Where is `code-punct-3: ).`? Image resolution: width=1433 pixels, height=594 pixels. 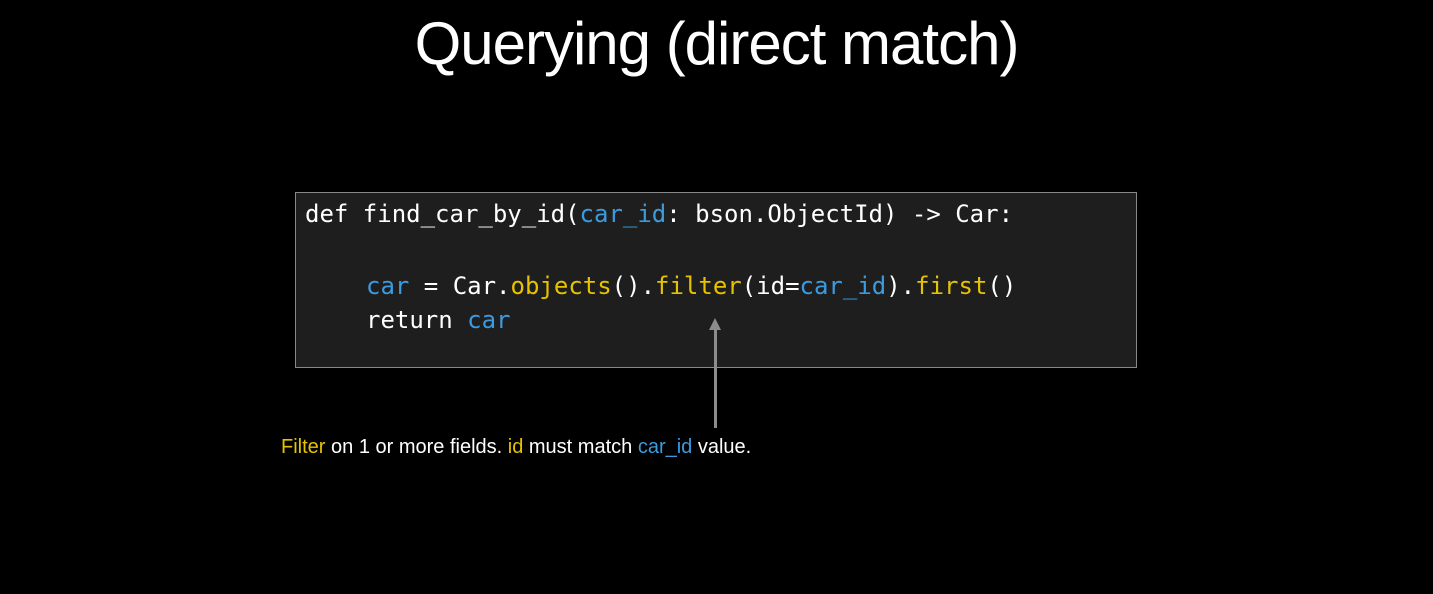 code-punct-3: ). is located at coordinates (901, 286).